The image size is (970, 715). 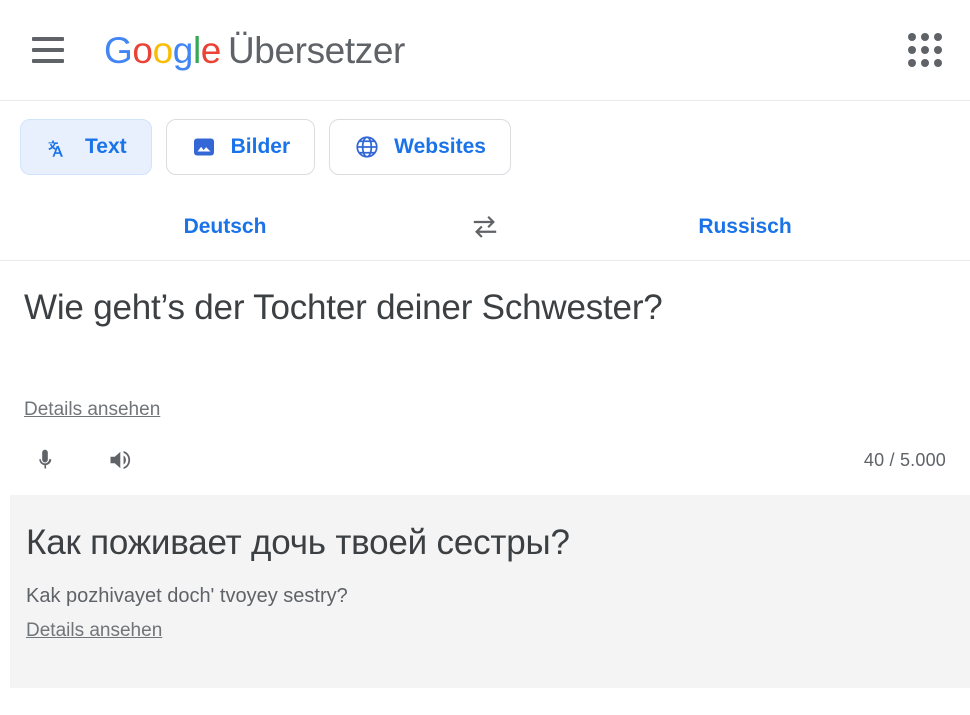 I want to click on language-selector-bar: Deutsch Russisch, so click(x=485, y=227).